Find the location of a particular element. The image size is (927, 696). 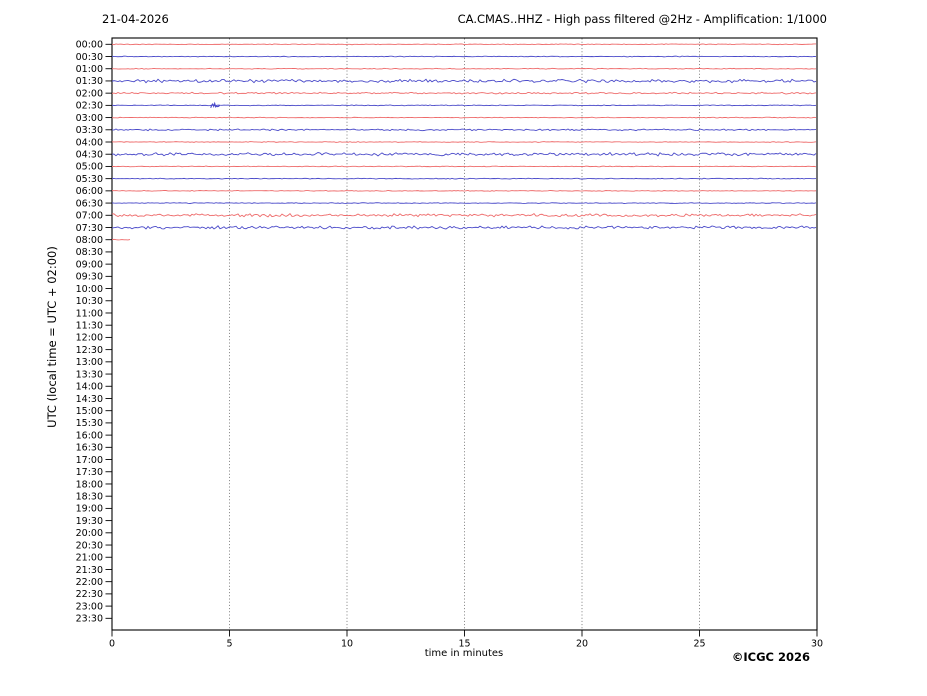

y-tick-label: 10:00 is located at coordinates (89, 289).